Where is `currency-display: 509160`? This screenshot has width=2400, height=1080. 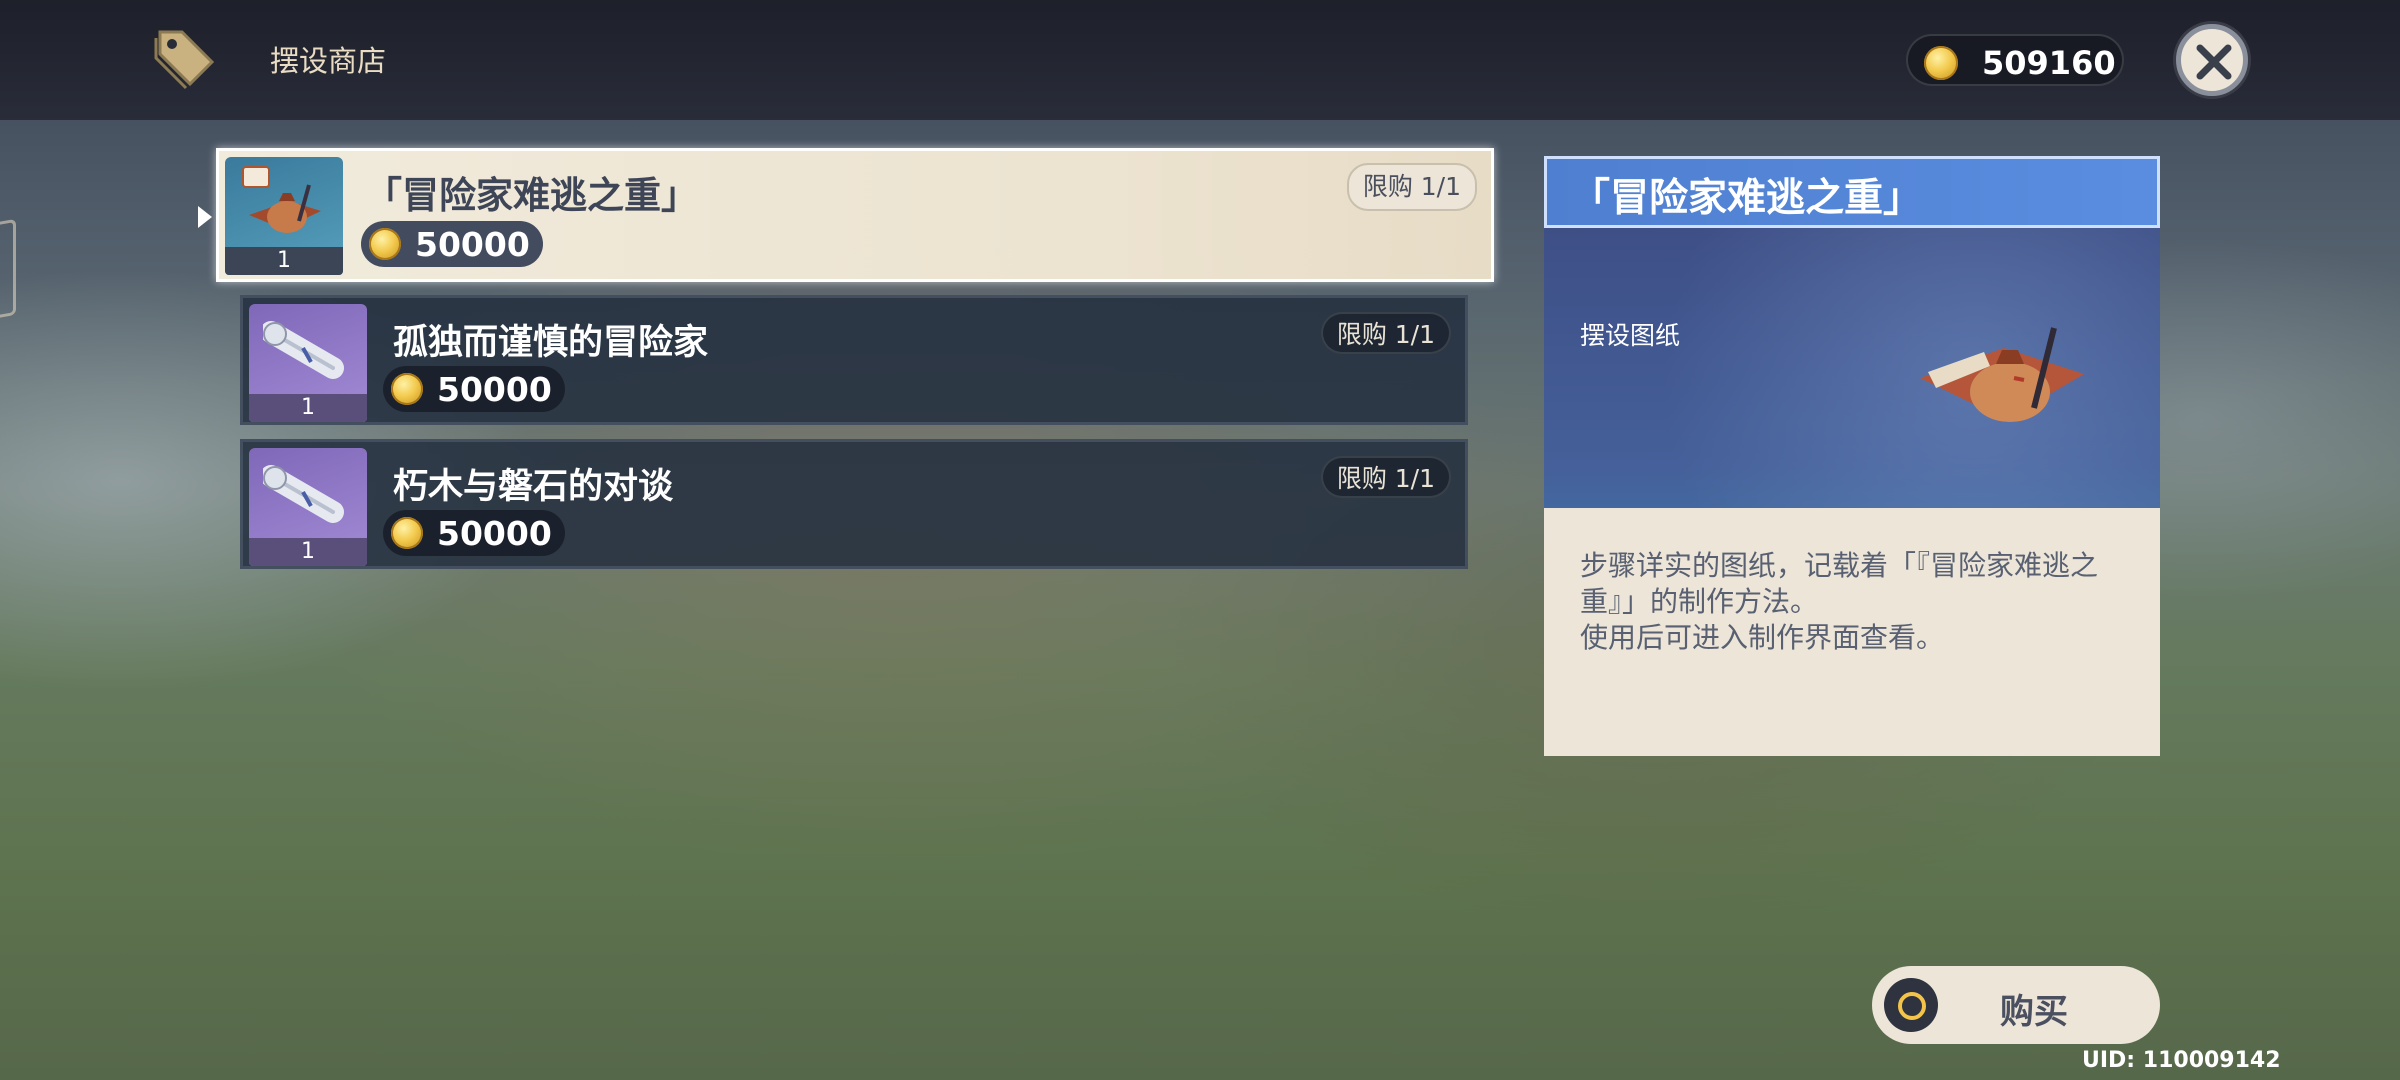 currency-display: 509160 is located at coordinates (2015, 60).